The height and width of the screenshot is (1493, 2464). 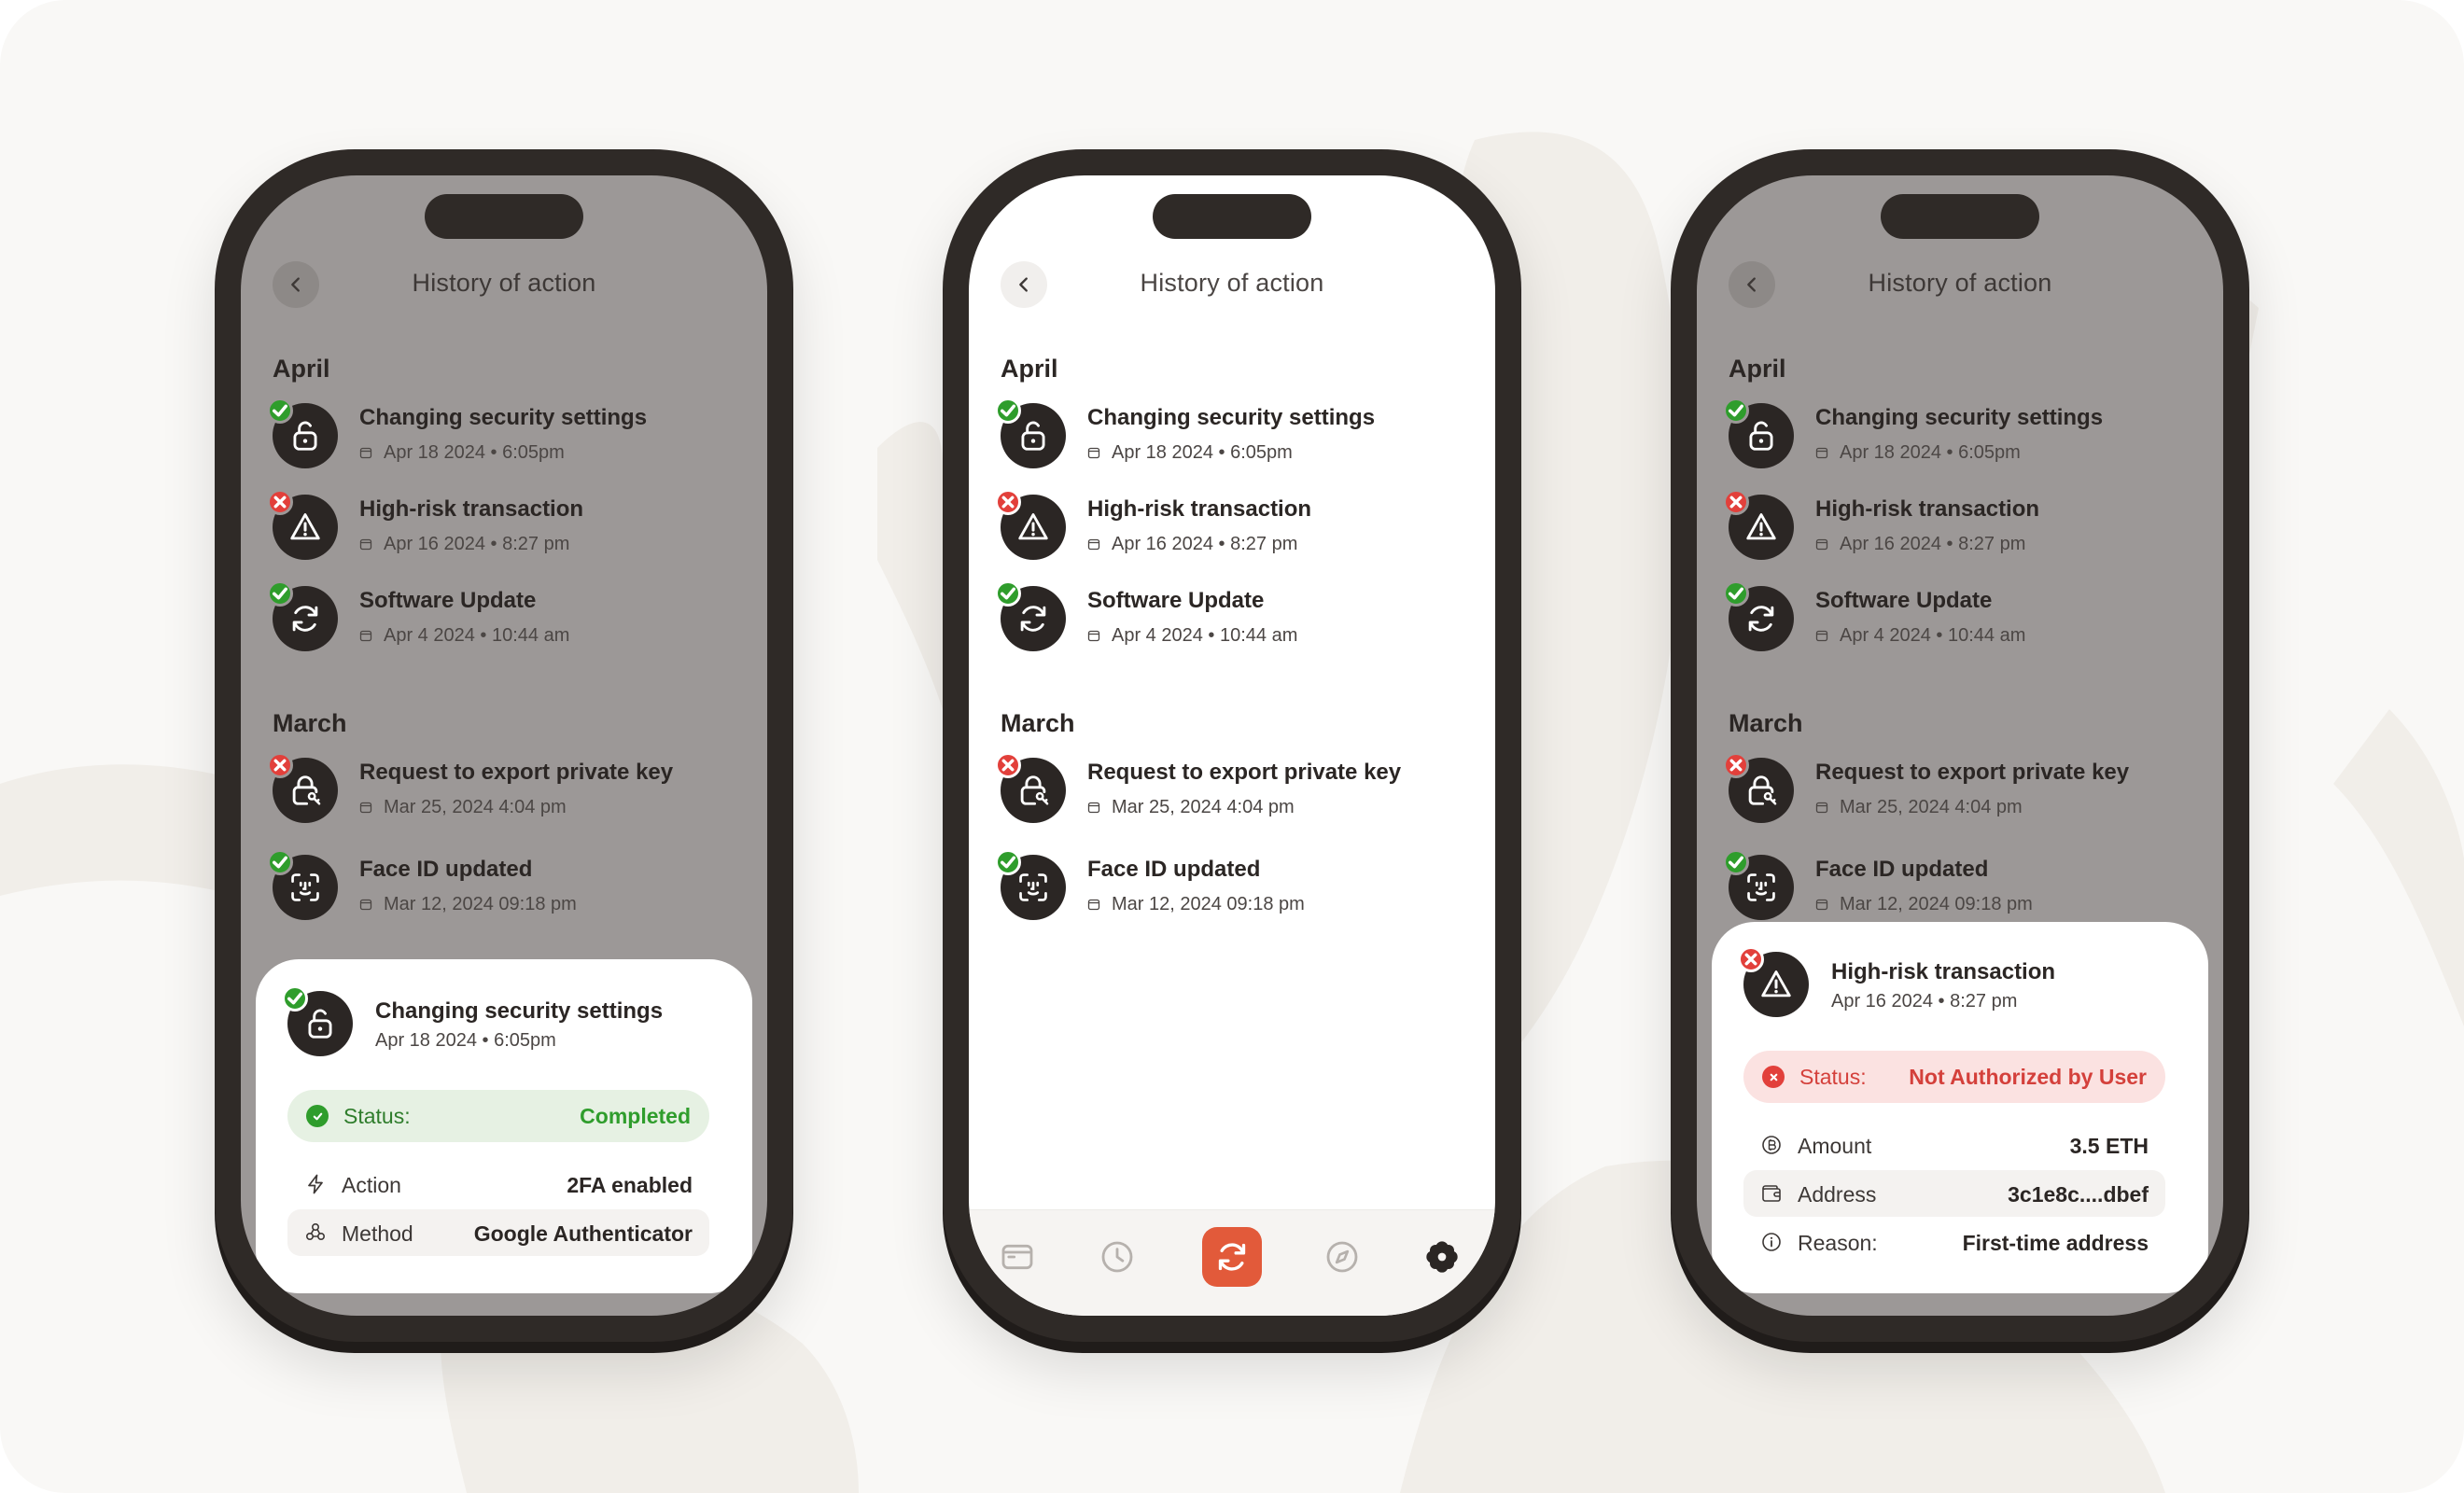 I want to click on settings-tab, so click(x=1442, y=1256).